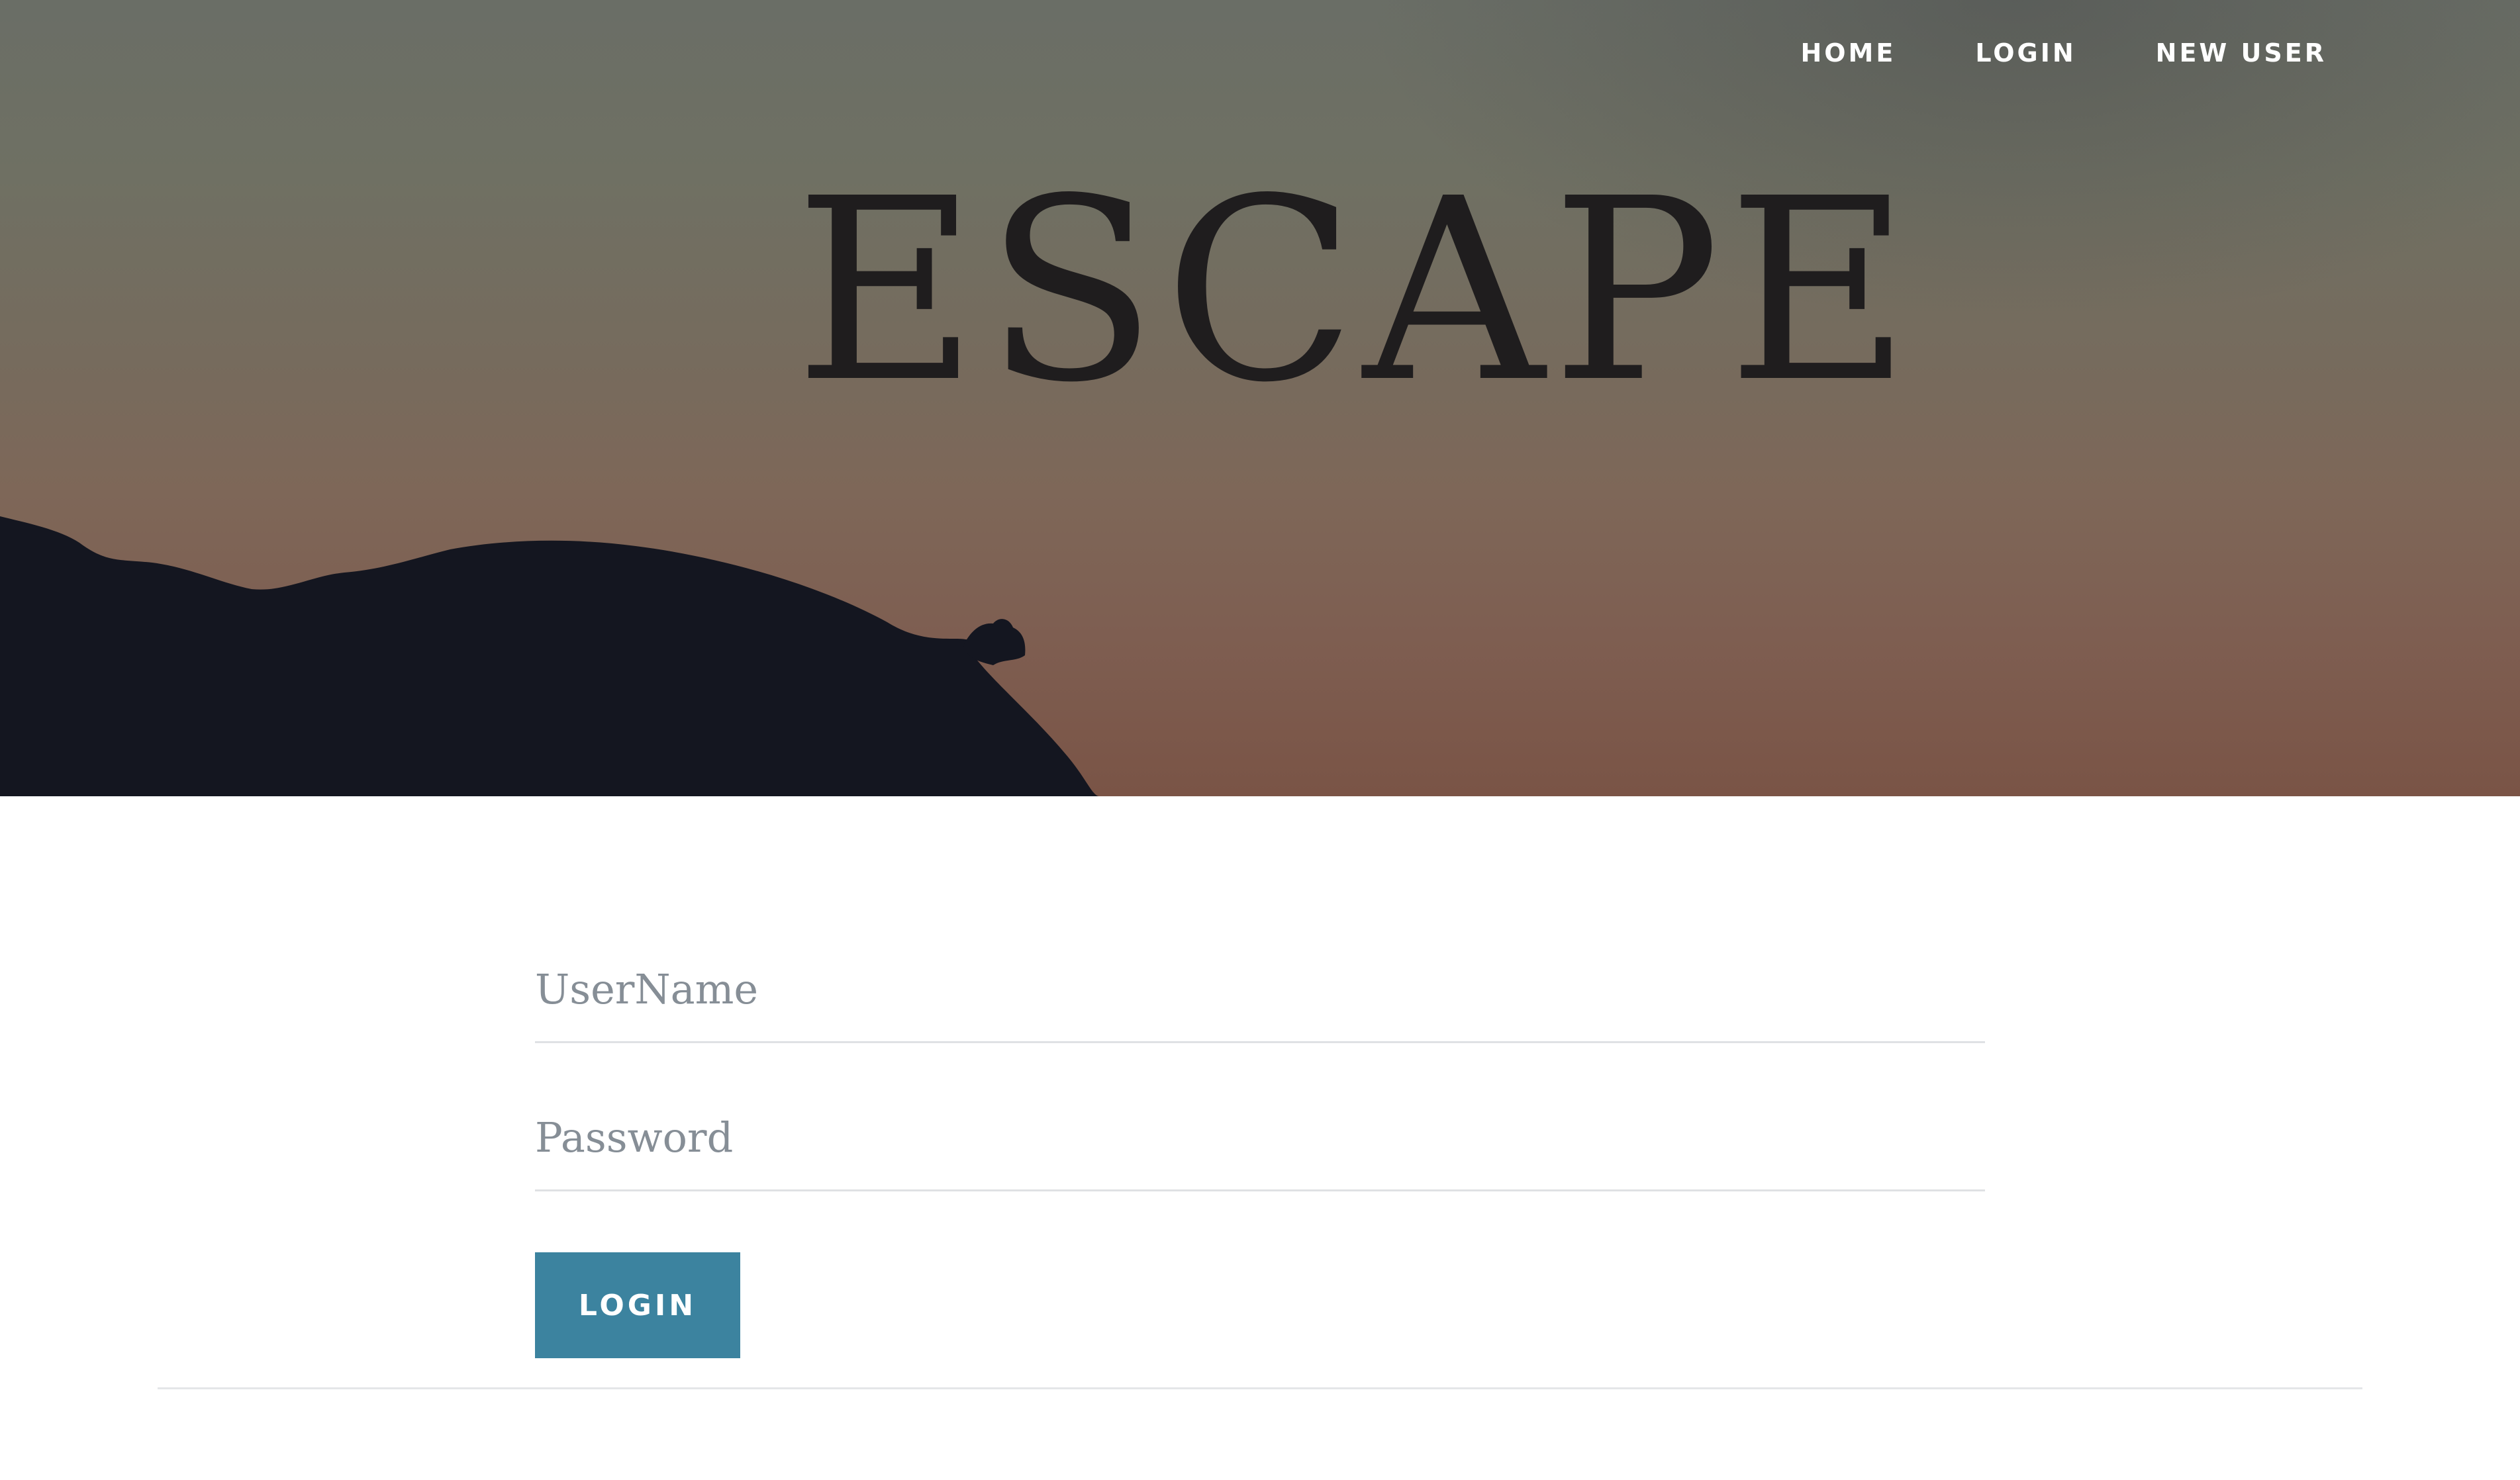 This screenshot has height=1480, width=2520. What do you see at coordinates (1260, 1388) in the screenshot?
I see `footer-divider` at bounding box center [1260, 1388].